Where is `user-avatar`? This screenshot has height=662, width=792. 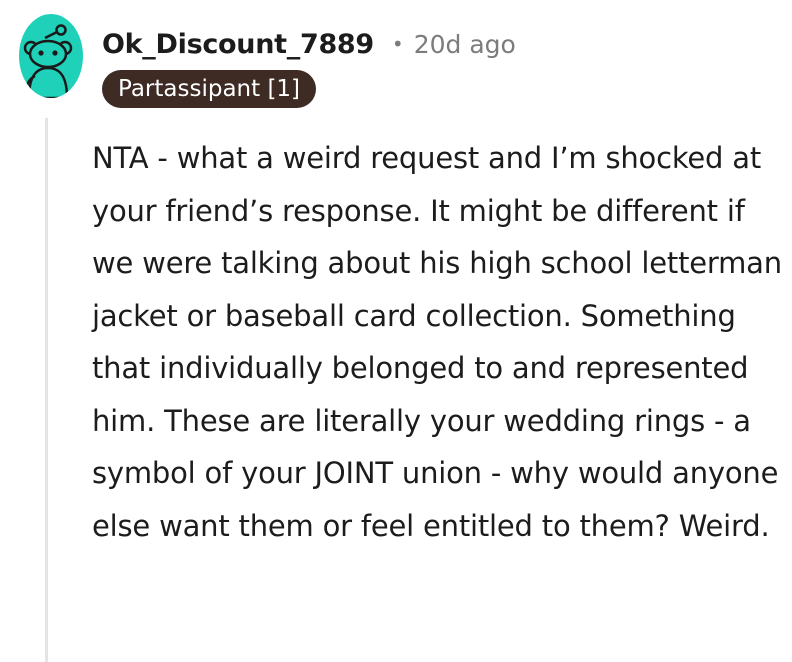
user-avatar is located at coordinates (51, 56).